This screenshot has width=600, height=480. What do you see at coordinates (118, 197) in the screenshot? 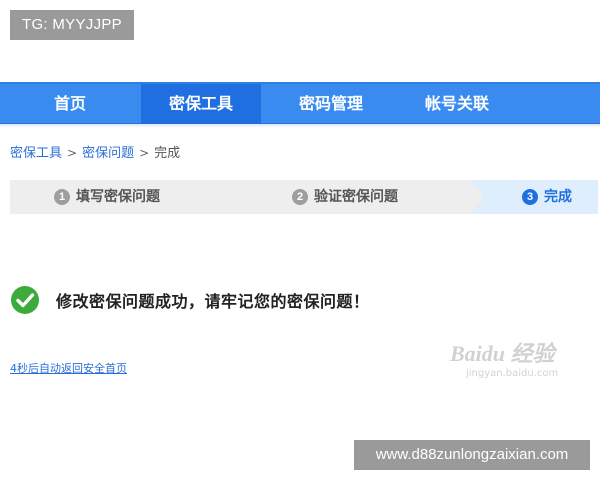
I see `step-label: 填写密保问题` at bounding box center [118, 197].